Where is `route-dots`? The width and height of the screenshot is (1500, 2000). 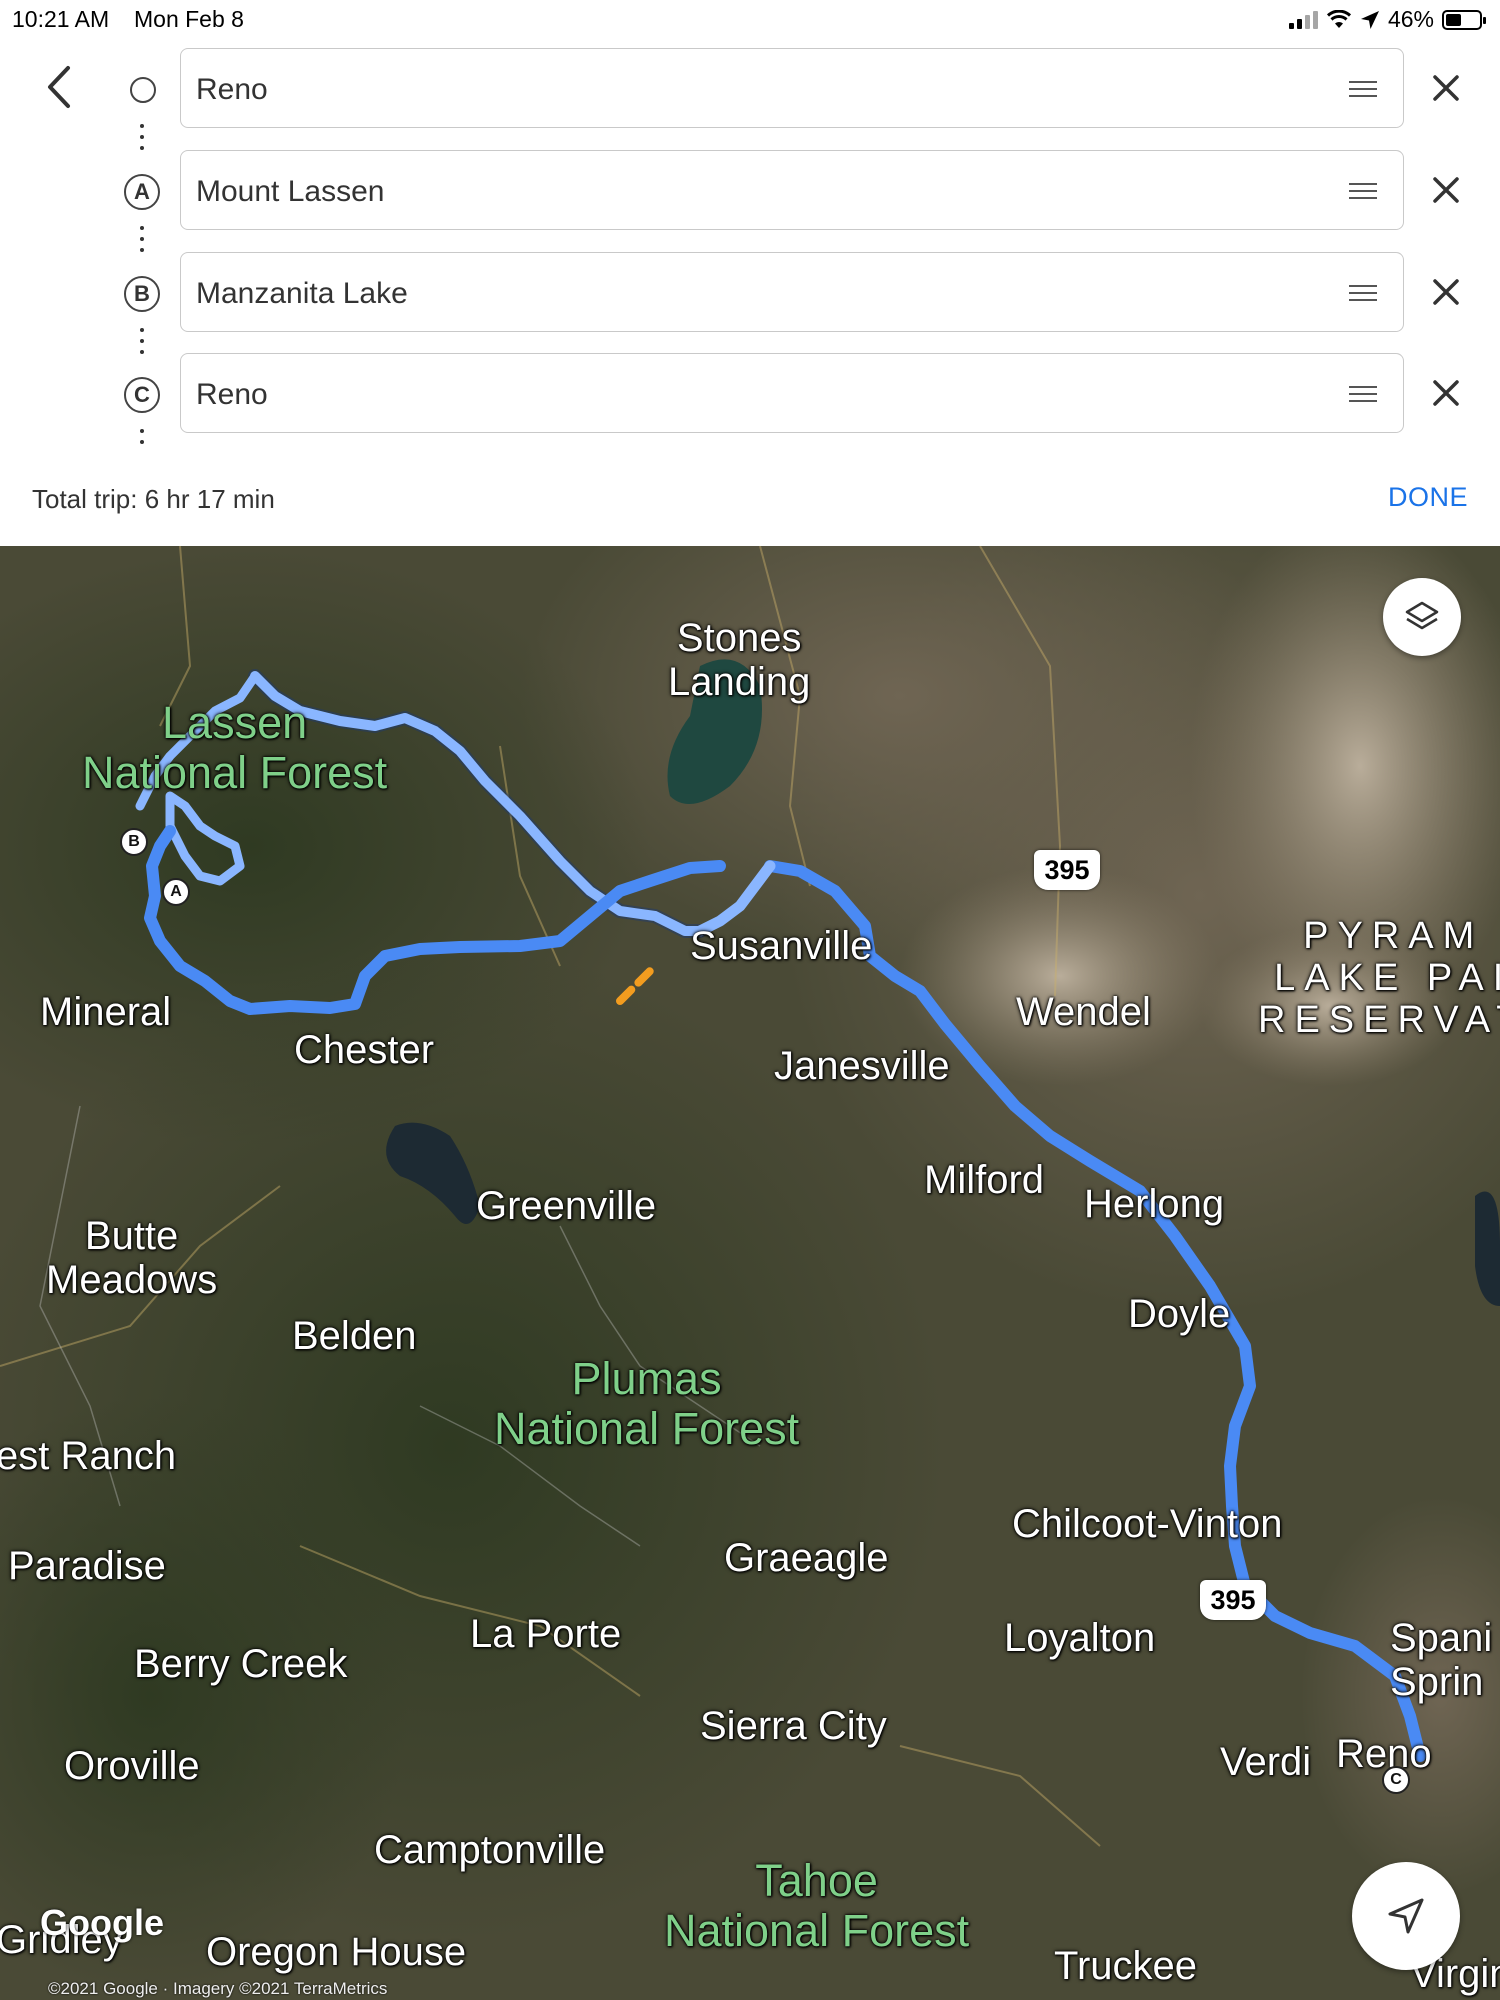 route-dots is located at coordinates (142, 440).